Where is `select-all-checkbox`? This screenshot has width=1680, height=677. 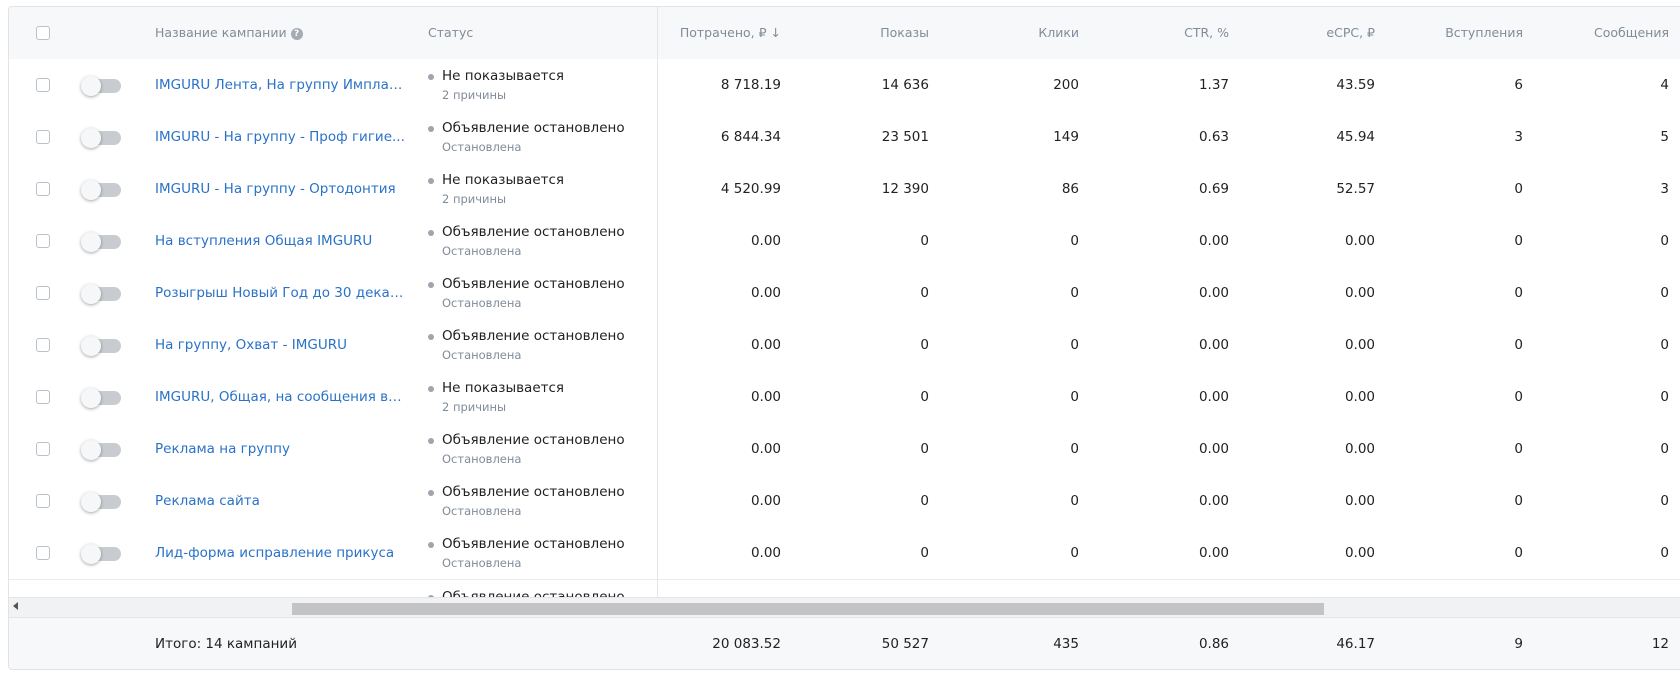
select-all-checkbox is located at coordinates (43, 33).